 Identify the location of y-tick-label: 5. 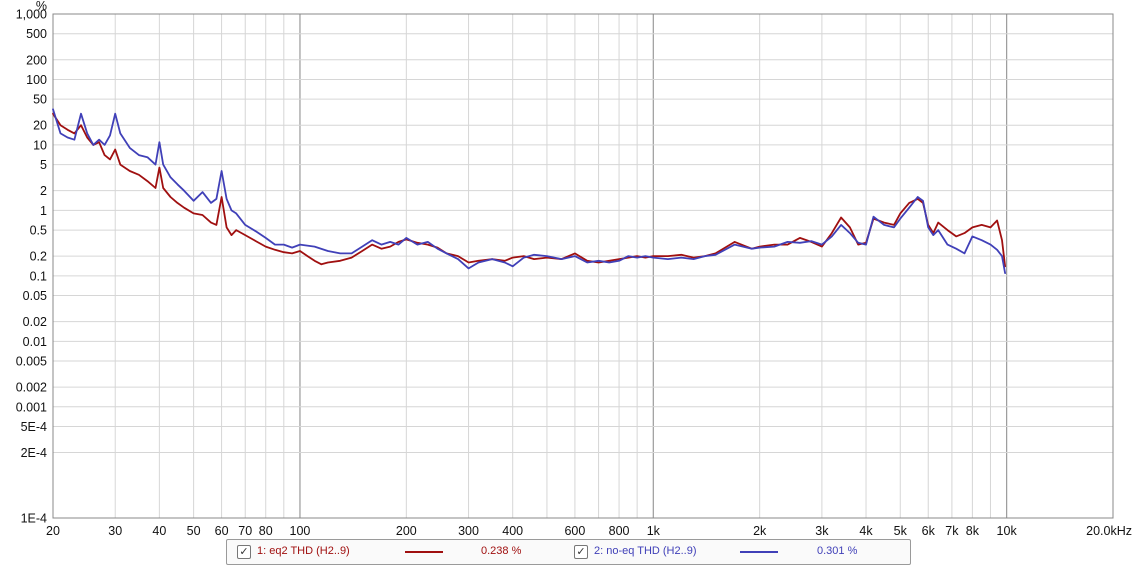
(43, 165).